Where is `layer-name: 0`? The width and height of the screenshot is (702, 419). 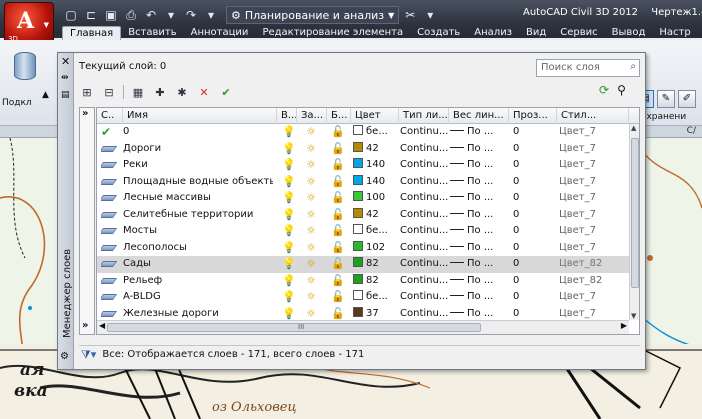
layer-name: 0 is located at coordinates (198, 132).